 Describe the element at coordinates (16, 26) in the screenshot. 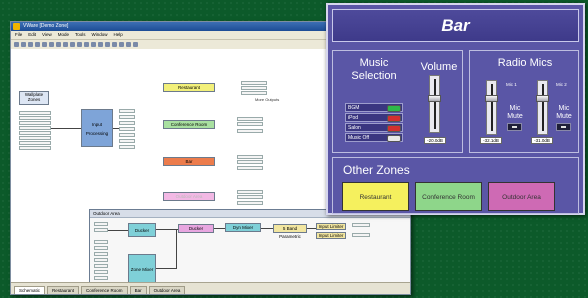

I see `app-icon` at that location.